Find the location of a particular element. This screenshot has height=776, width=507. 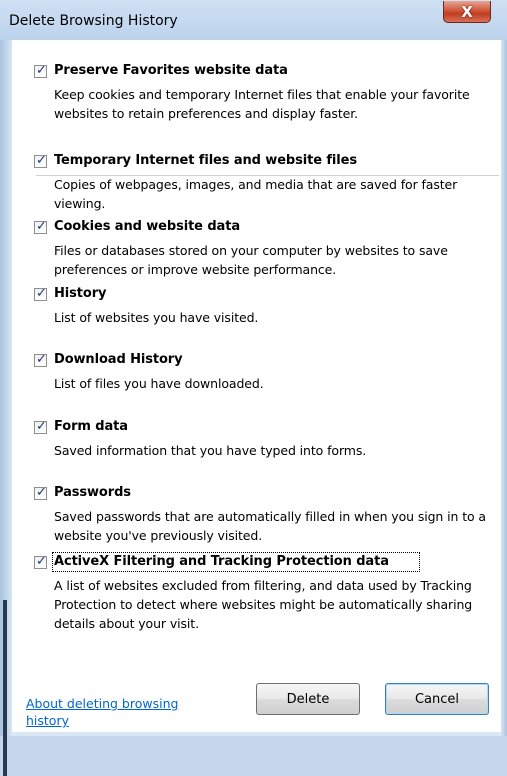

option-title: Passwords is located at coordinates (92, 492).